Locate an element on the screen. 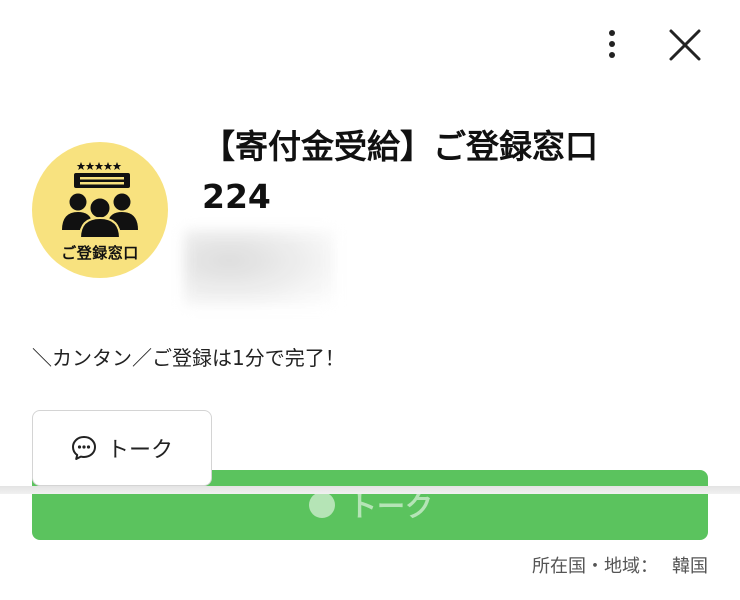  country-label: 所在国・地域： is located at coordinates (595, 566).